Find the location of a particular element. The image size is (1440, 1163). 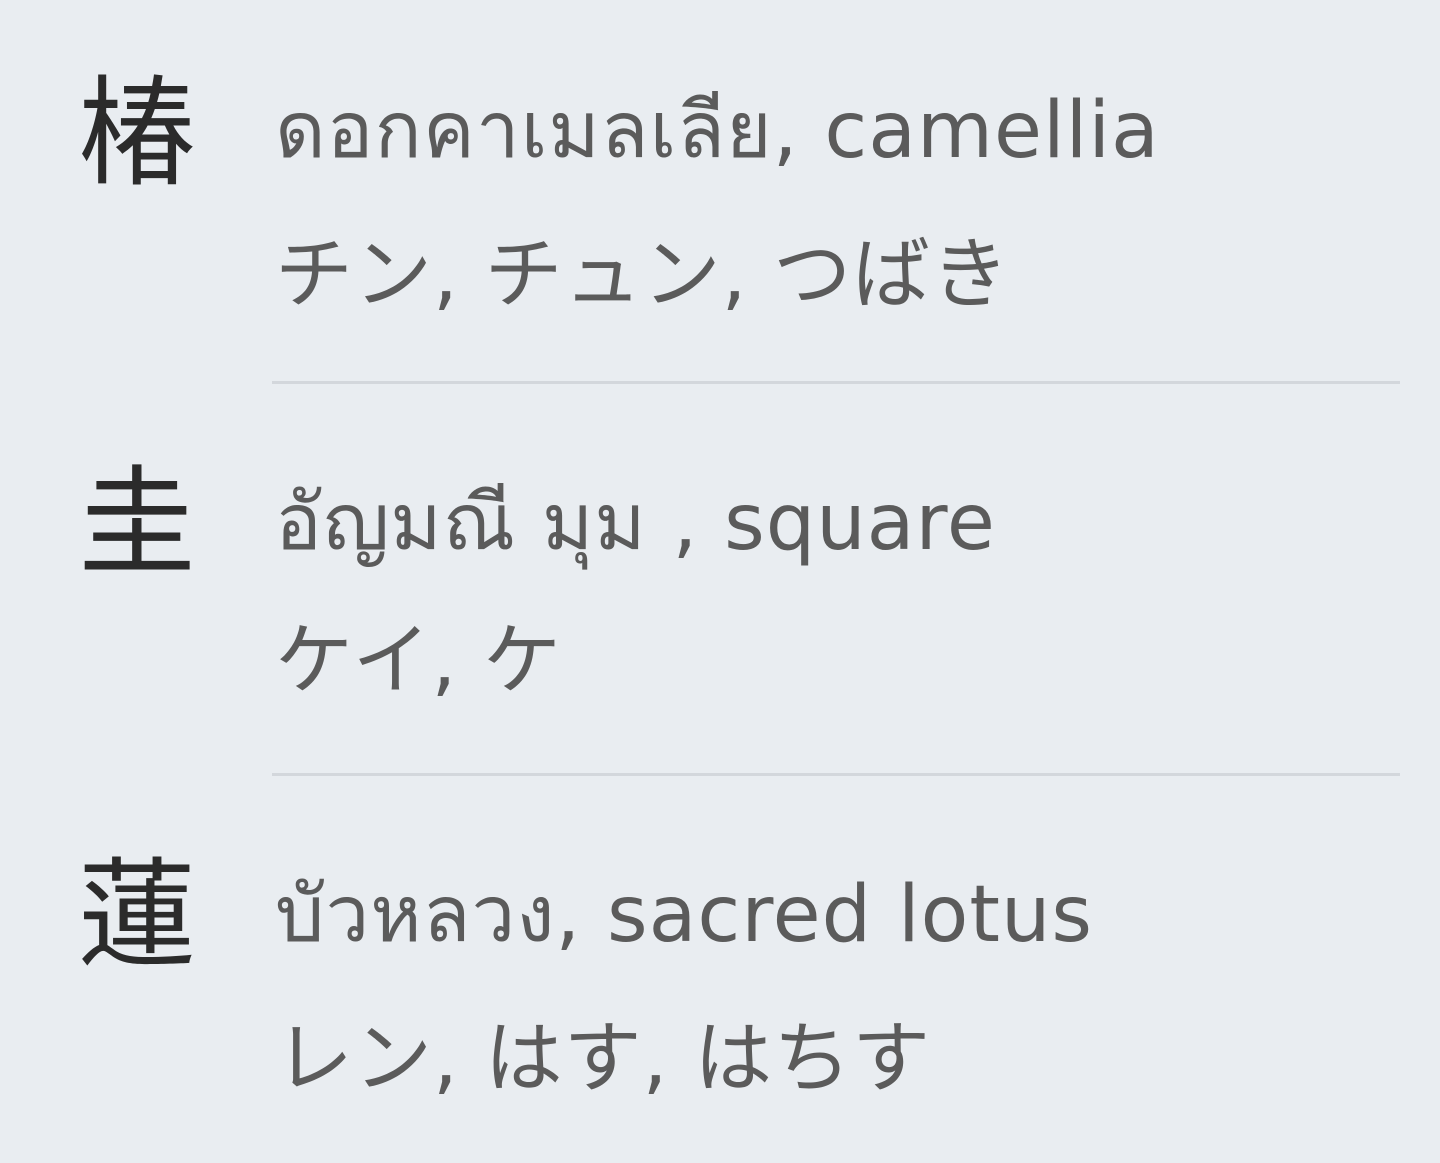

readings-text: ケイ, ケ is located at coordinates (419, 661).